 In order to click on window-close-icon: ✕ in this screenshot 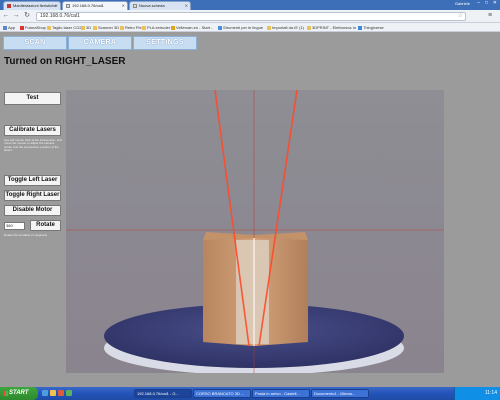, I will do `click(495, 3)`.